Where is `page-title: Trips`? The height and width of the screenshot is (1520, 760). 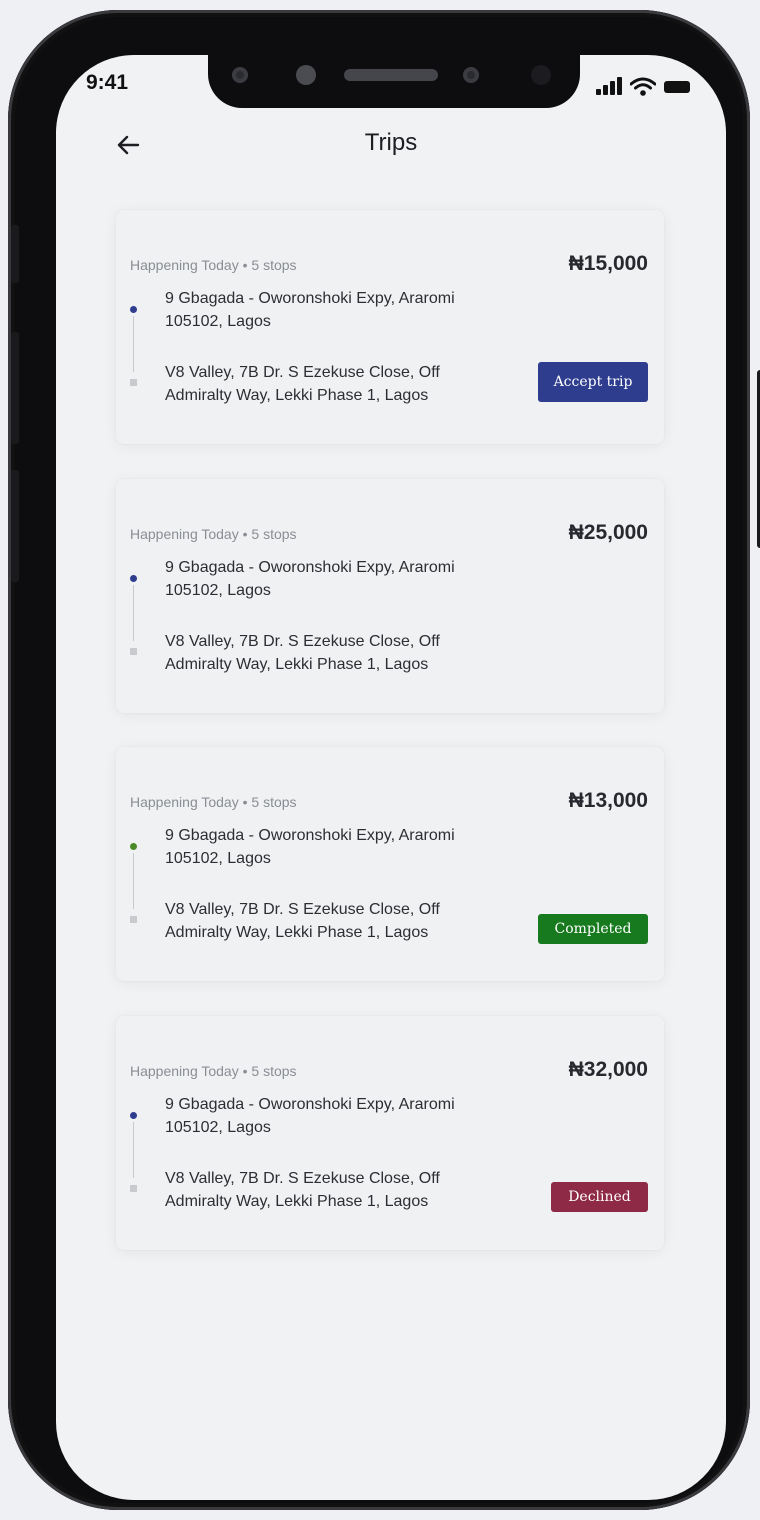 page-title: Trips is located at coordinates (391, 142).